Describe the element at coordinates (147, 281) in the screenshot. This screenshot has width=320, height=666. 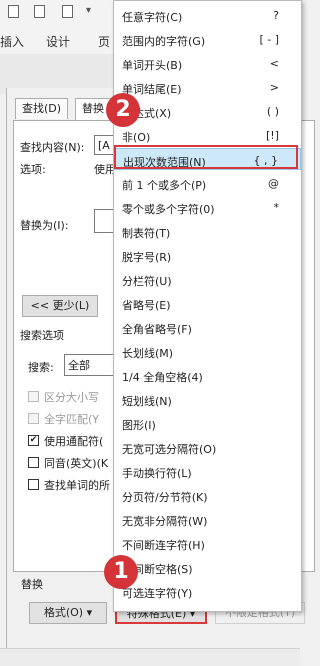
I see `menu-item-label: 分栏符(U)` at that location.